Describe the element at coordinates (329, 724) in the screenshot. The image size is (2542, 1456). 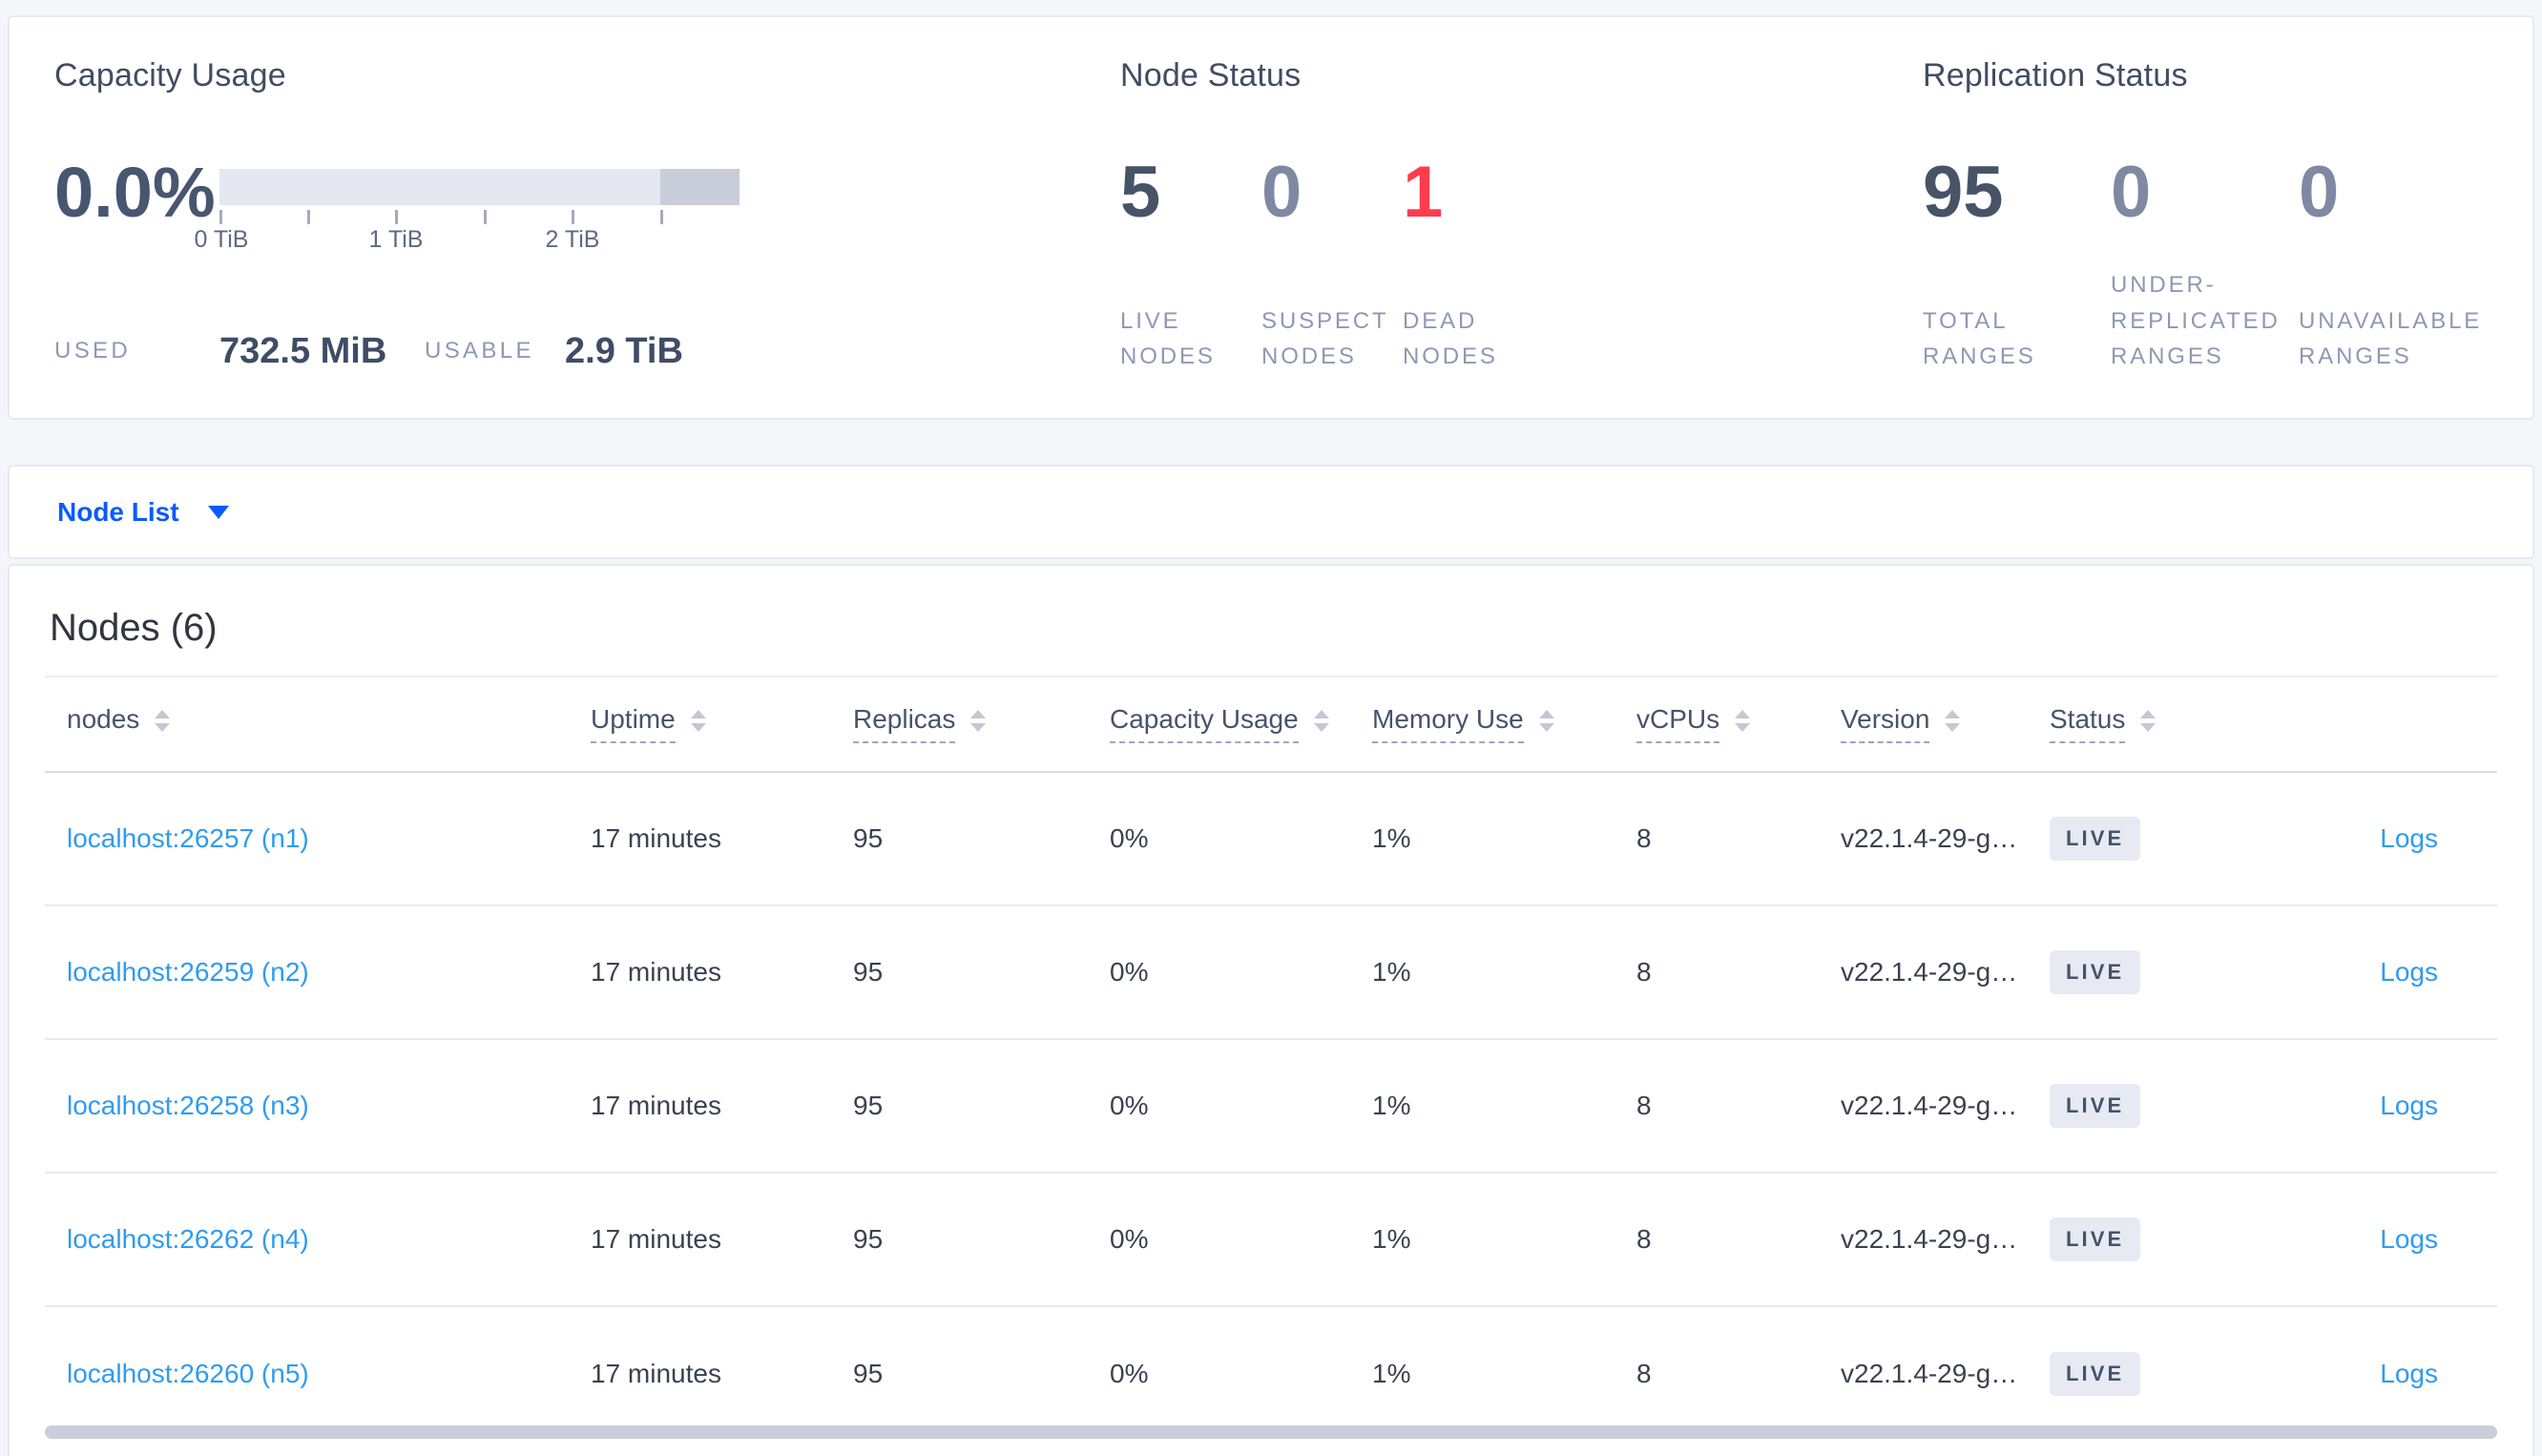
I see `column-header: nodes` at that location.